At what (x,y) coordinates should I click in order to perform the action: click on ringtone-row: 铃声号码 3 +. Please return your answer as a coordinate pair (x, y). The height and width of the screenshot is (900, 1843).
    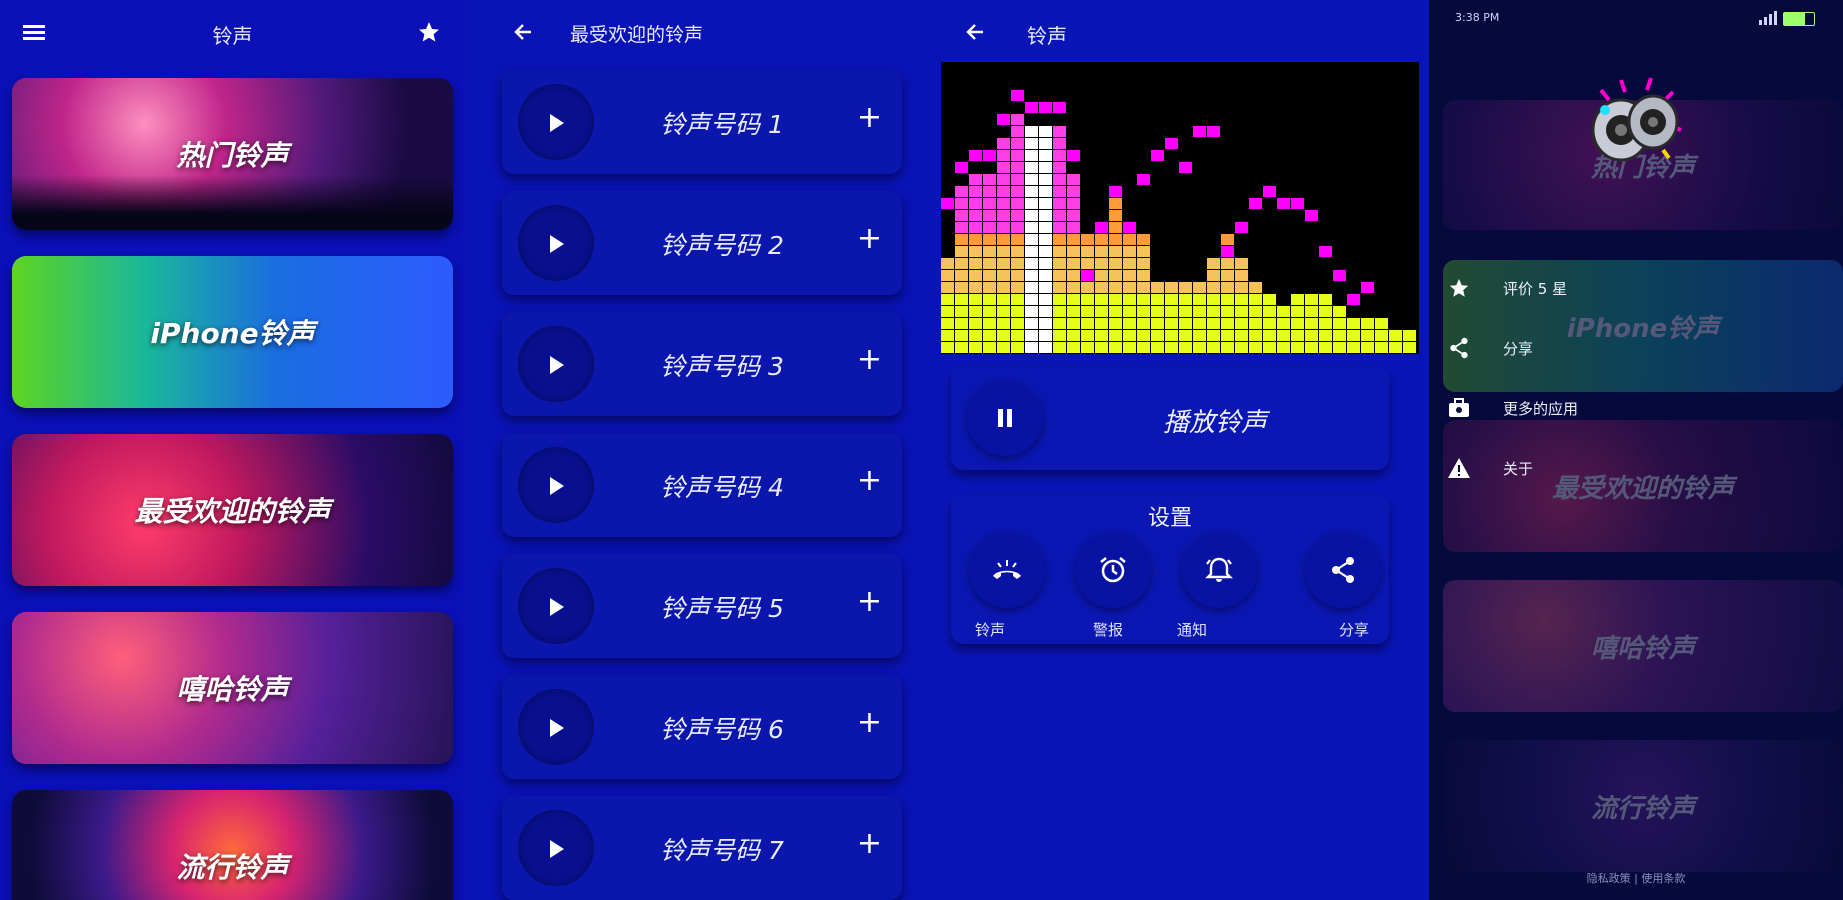
    Looking at the image, I should click on (702, 364).